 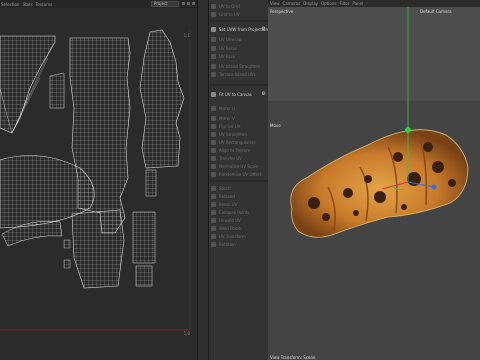 What do you see at coordinates (230, 126) in the screenshot?
I see `command-label: Flip Sel UV` at bounding box center [230, 126].